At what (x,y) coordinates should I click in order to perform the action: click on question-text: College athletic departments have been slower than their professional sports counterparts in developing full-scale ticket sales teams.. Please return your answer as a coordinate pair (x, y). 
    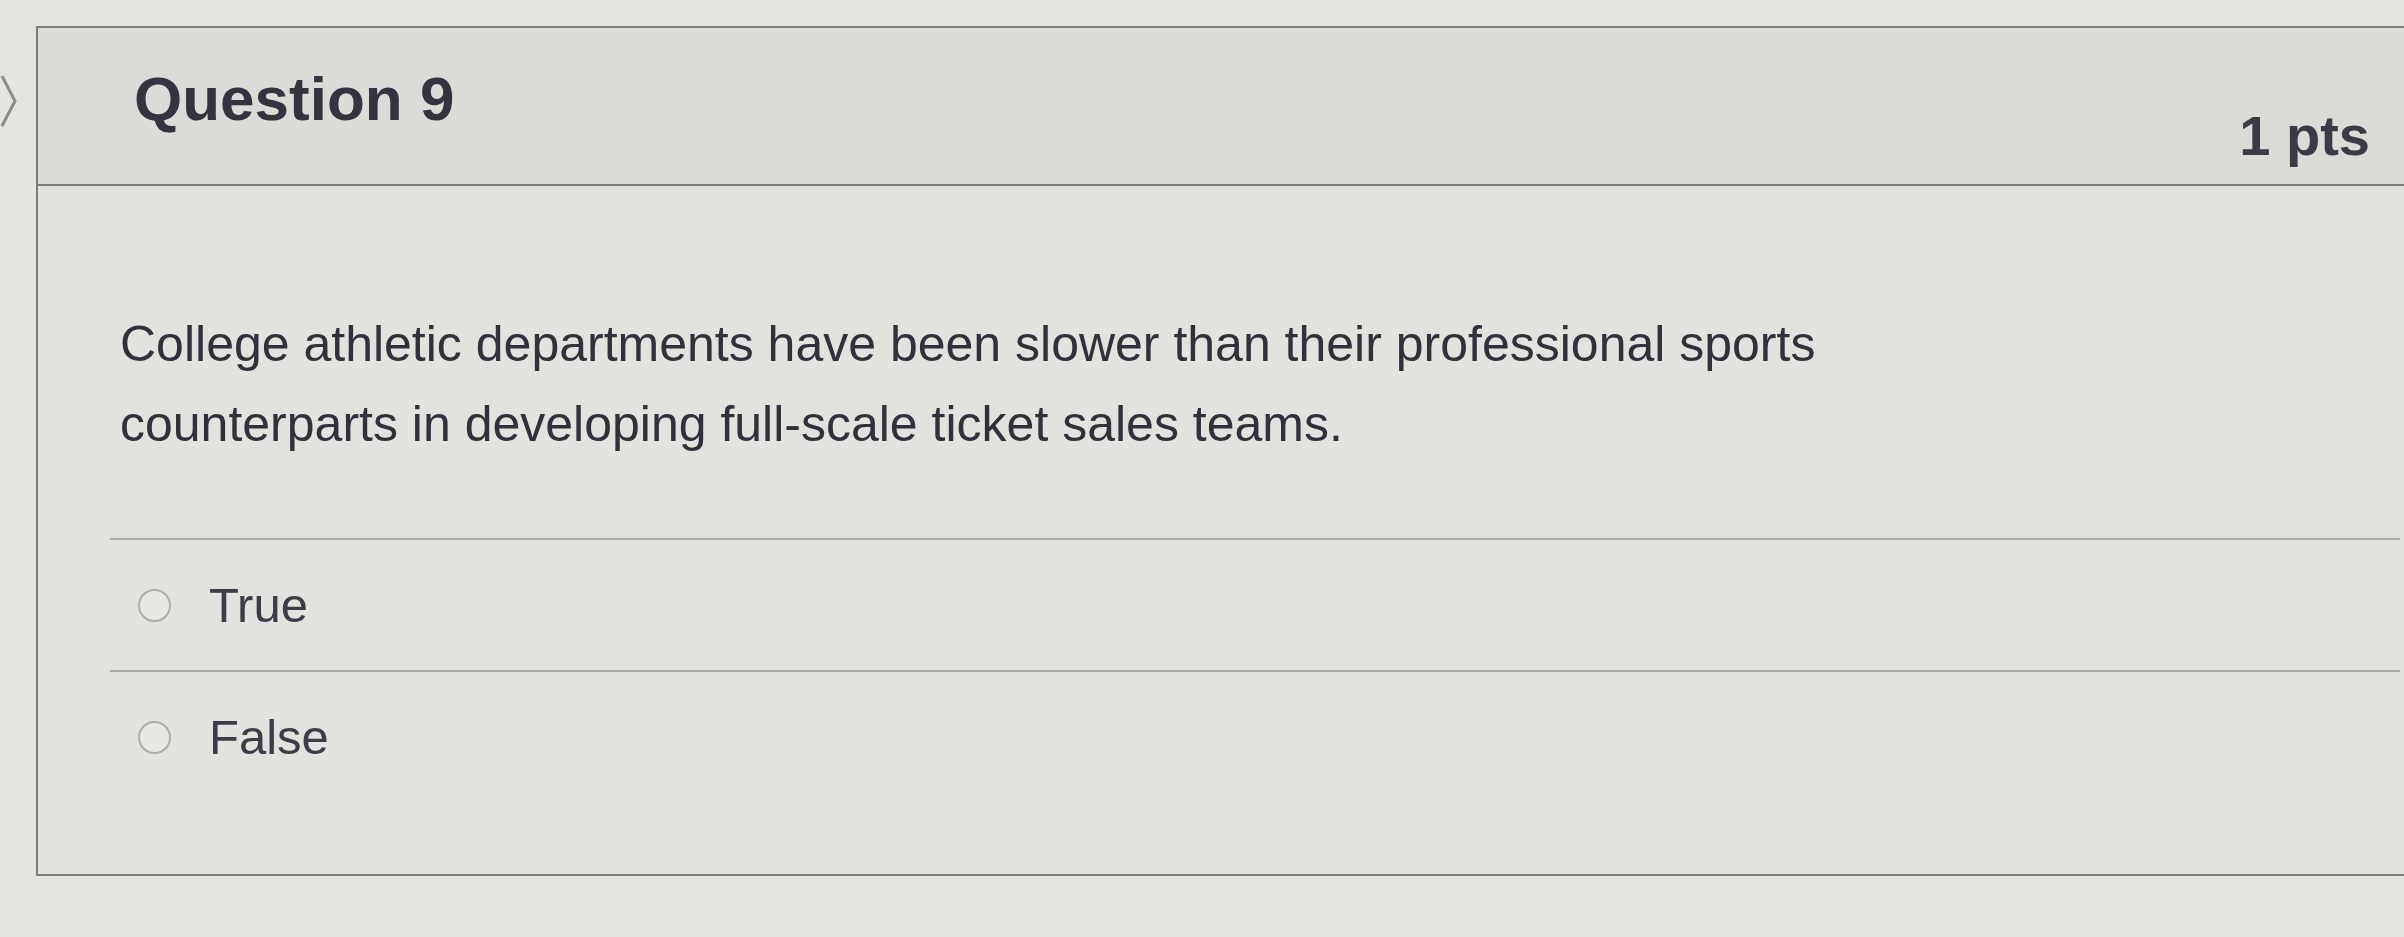
    Looking at the image, I should click on (968, 384).